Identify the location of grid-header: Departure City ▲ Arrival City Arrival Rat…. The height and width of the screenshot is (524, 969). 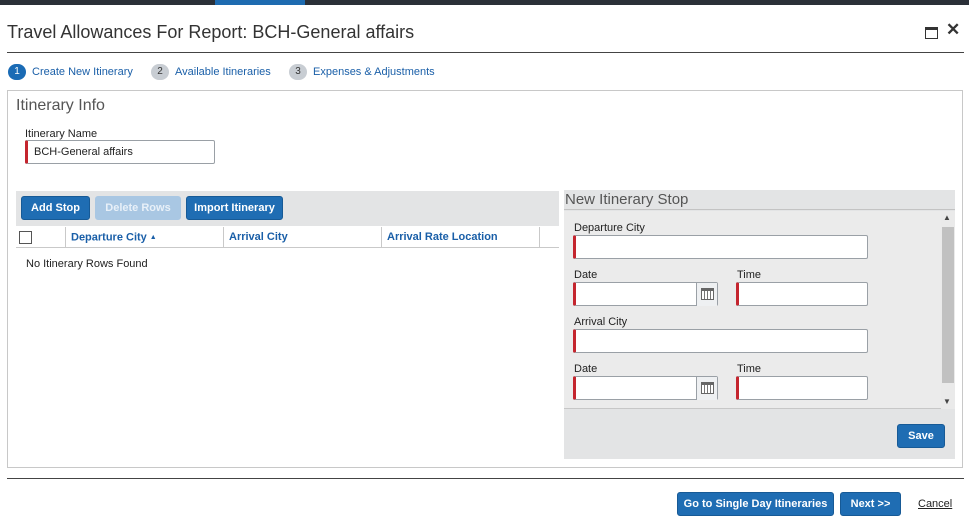
(287, 237).